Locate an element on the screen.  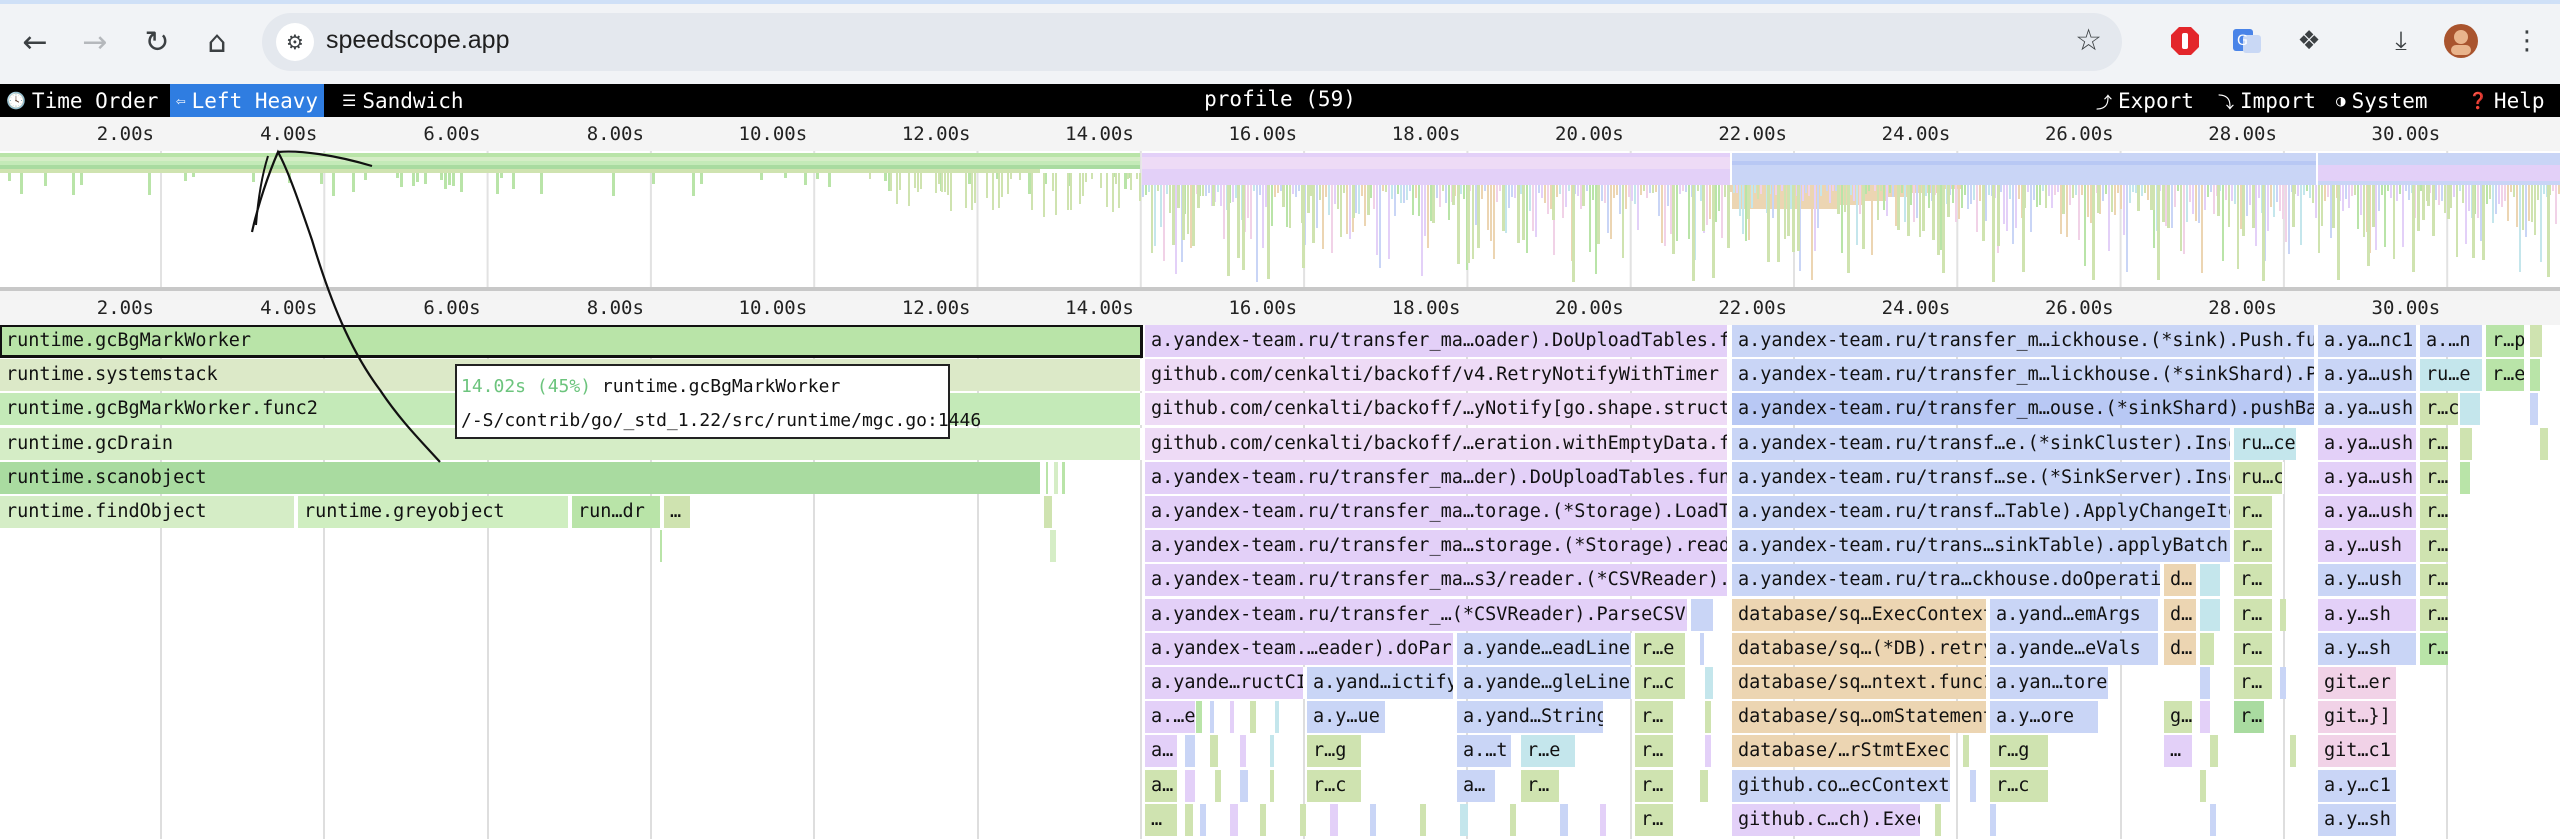
flame-frame: a.…n is located at coordinates (2452, 341).